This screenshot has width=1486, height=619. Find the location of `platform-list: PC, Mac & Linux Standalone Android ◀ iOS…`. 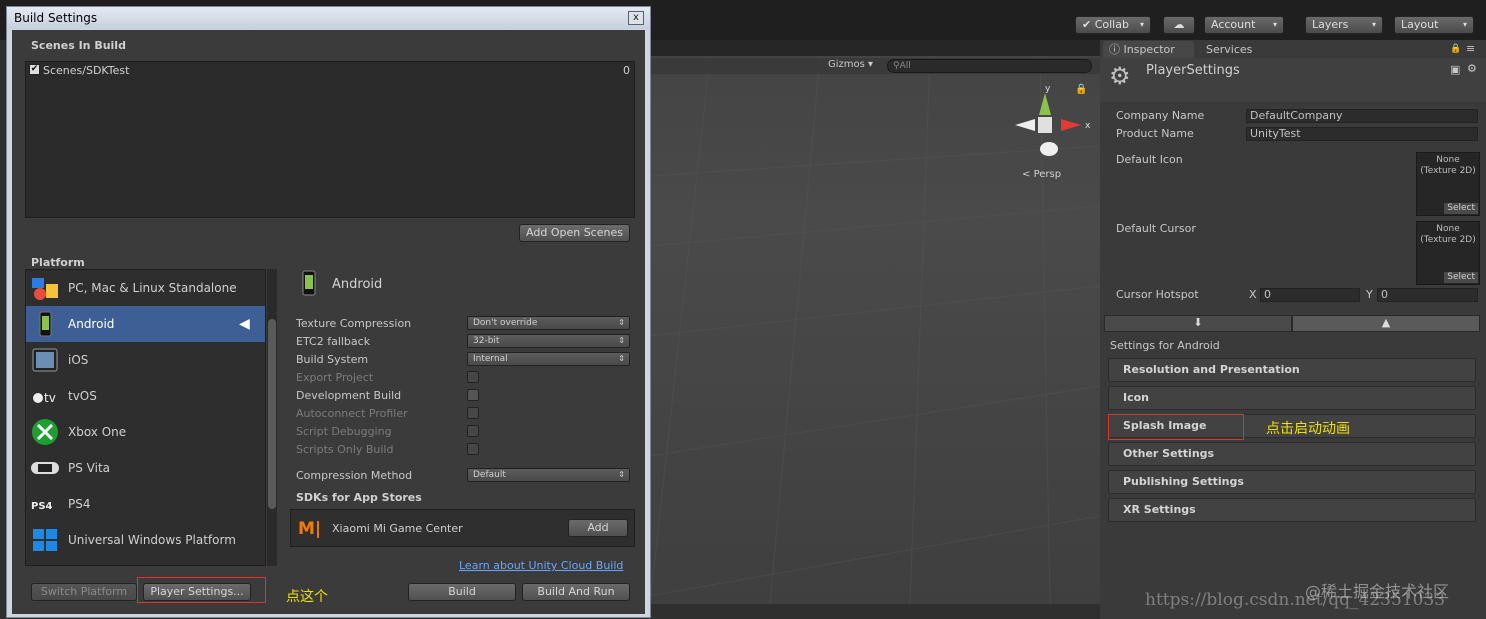

platform-list: PC, Mac & Linux Standalone Android ◀ iOS… is located at coordinates (145, 417).